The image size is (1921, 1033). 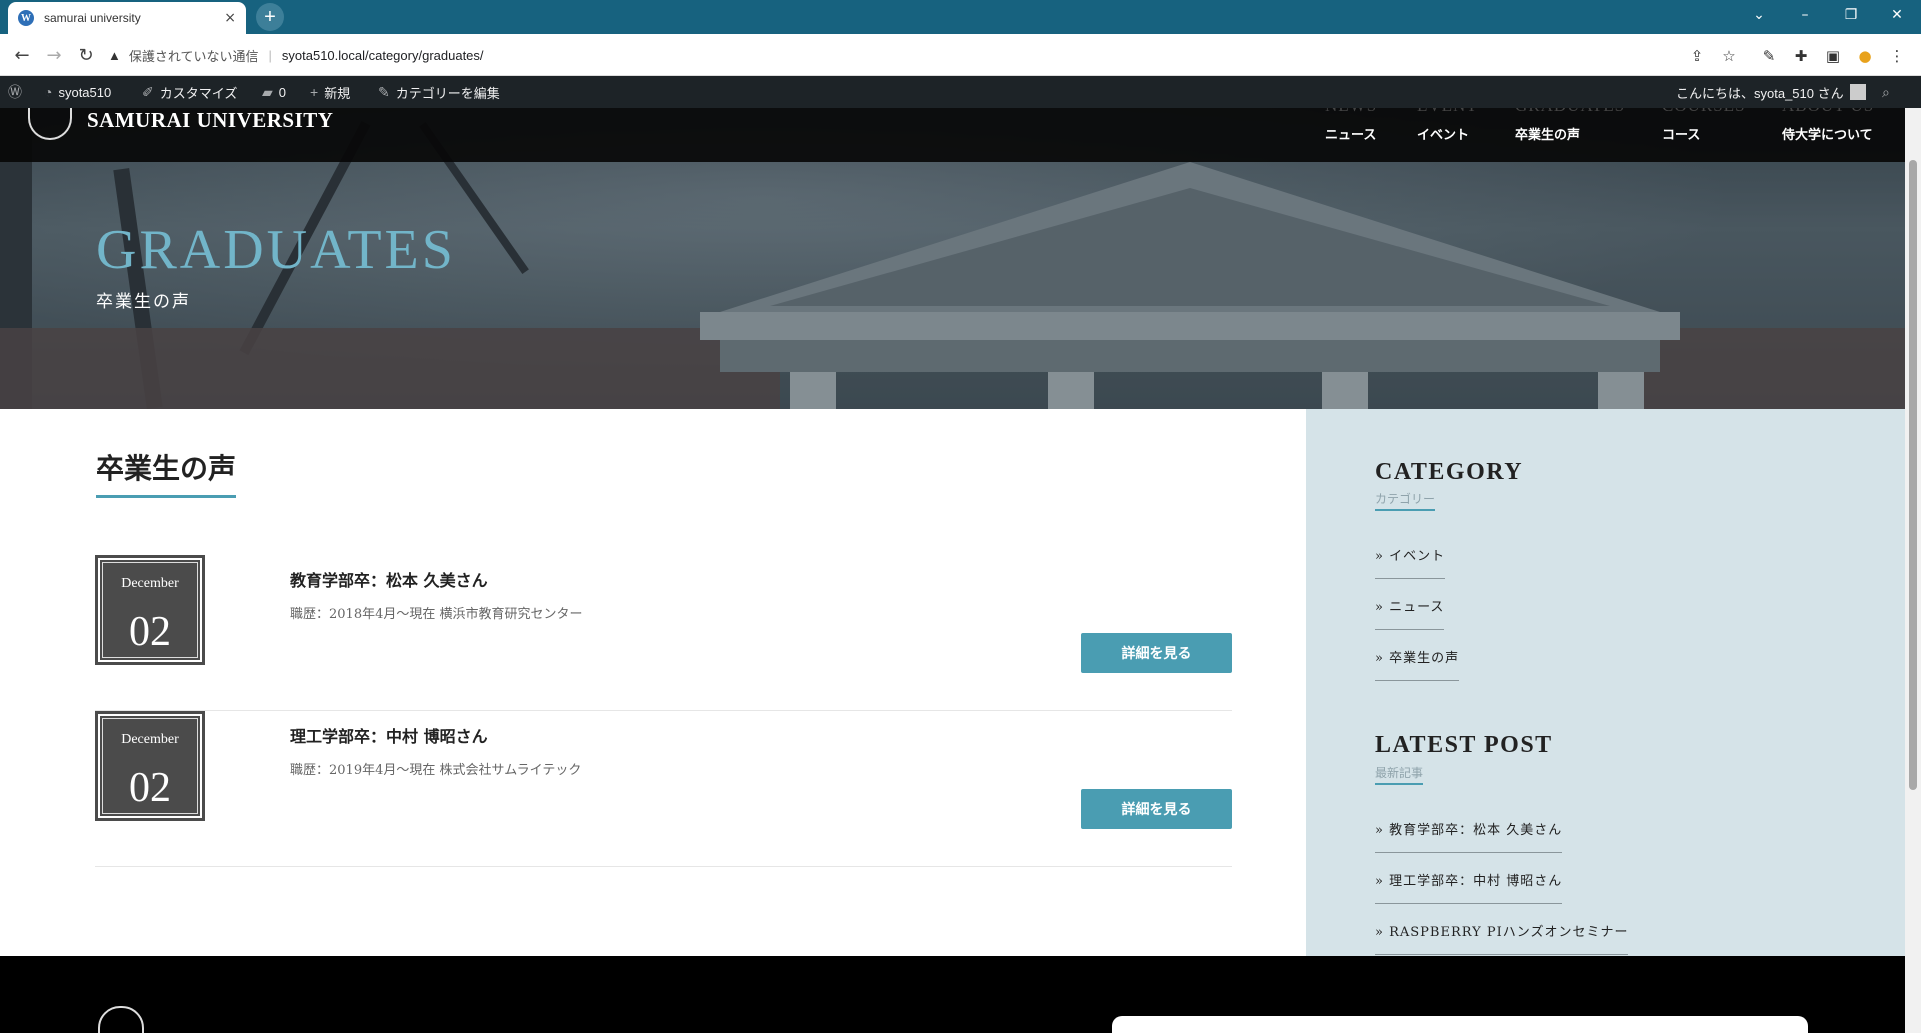 What do you see at coordinates (1464, 745) in the screenshot?
I see `latest-post-heading: LATEST POST` at bounding box center [1464, 745].